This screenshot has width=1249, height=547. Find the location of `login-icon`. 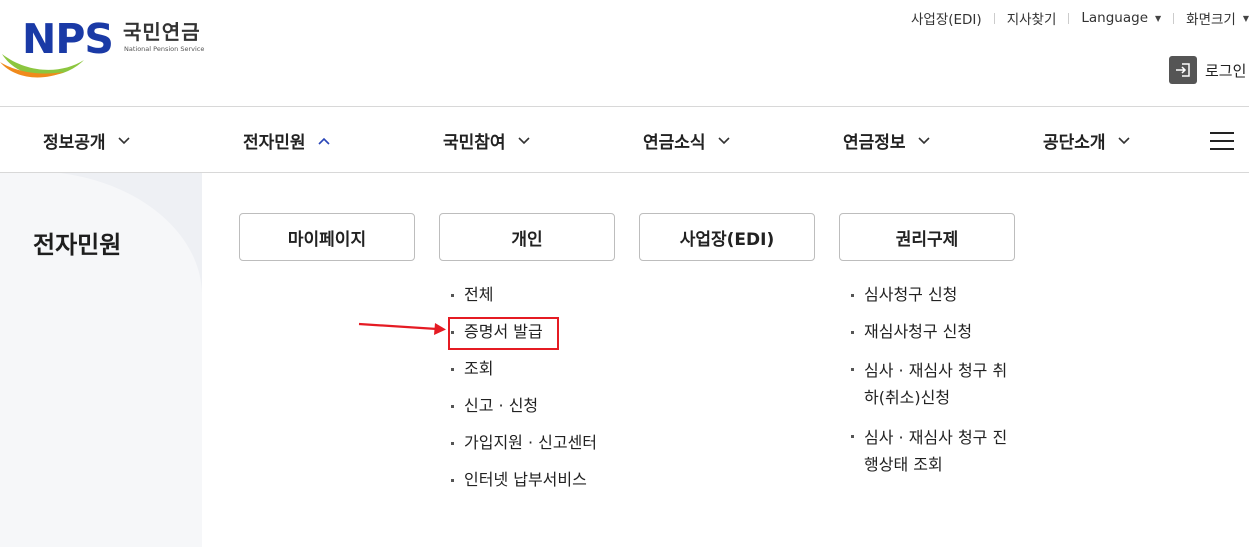

login-icon is located at coordinates (1183, 70).